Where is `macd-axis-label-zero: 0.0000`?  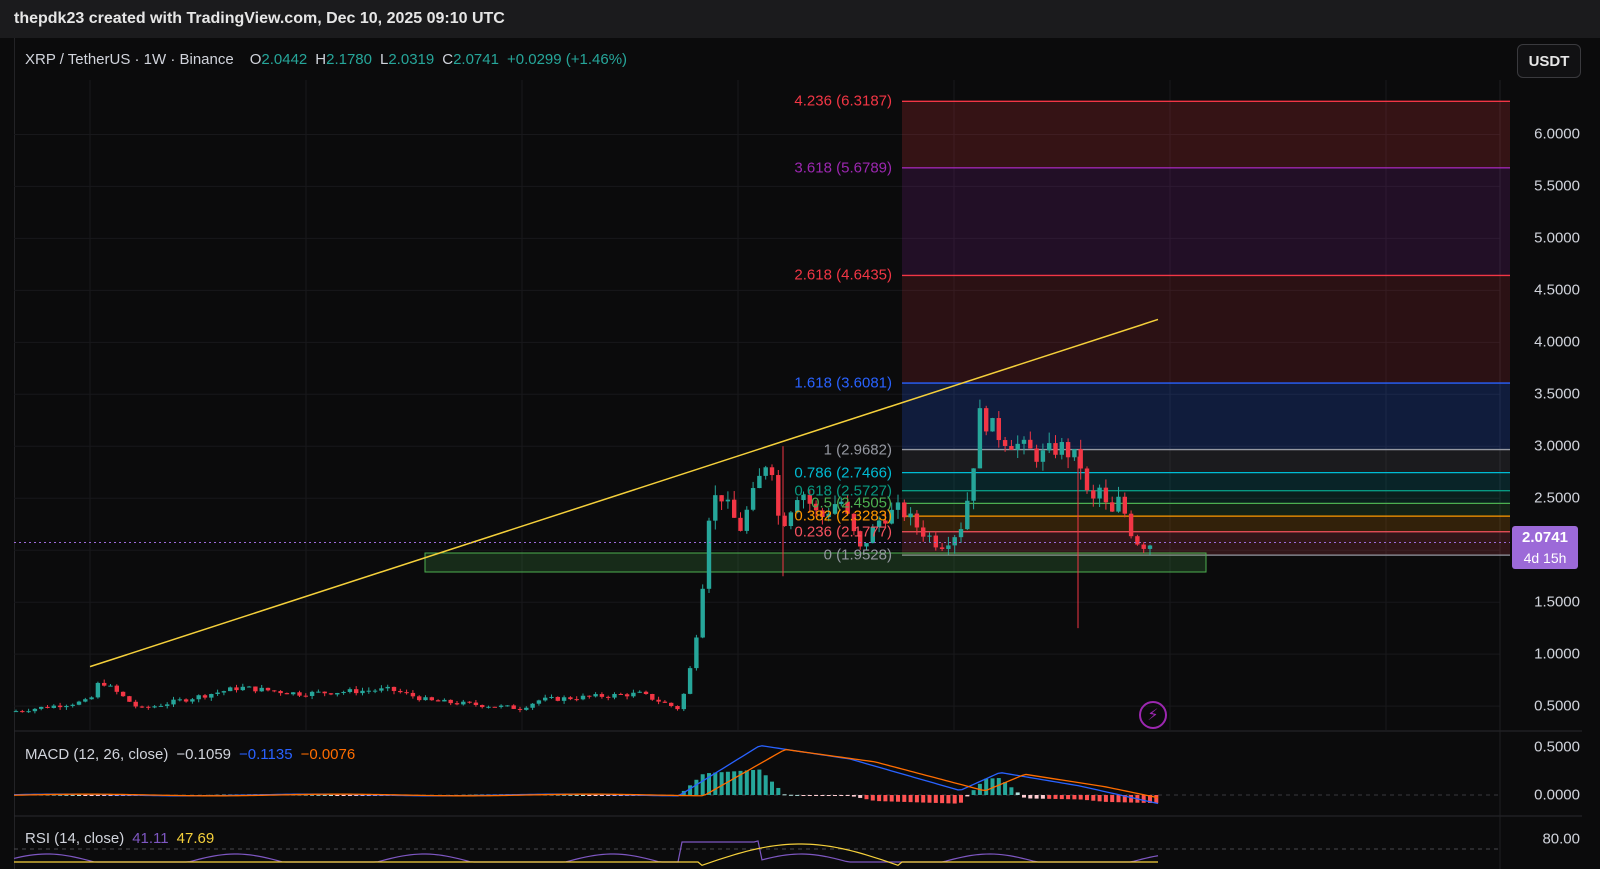 macd-axis-label-zero: 0.0000 is located at coordinates (1557, 795).